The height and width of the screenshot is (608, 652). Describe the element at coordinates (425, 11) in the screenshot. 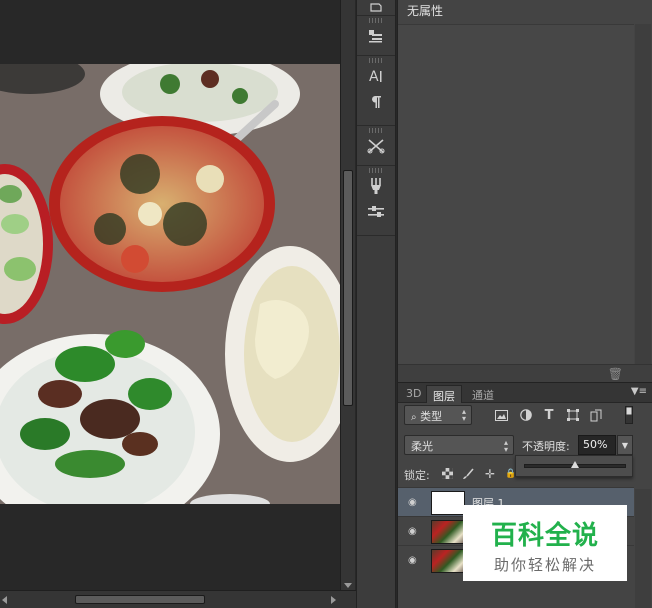

I see `properties-title: 无属性` at that location.